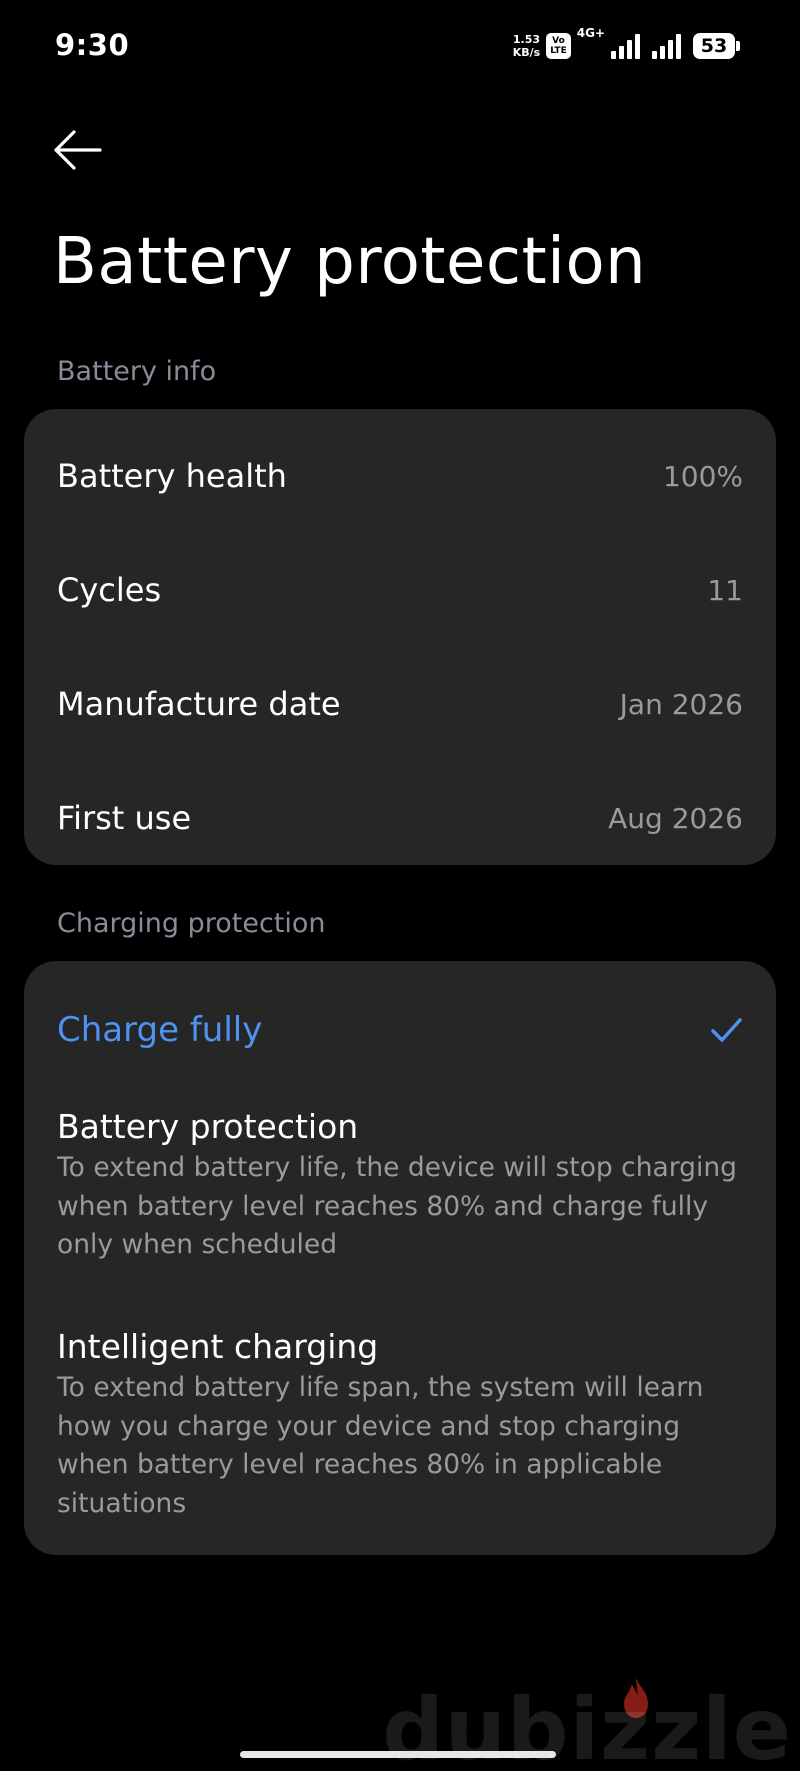 Image resolution: width=800 pixels, height=1771 pixels. I want to click on volte-icon: Vo LTE, so click(558, 46).